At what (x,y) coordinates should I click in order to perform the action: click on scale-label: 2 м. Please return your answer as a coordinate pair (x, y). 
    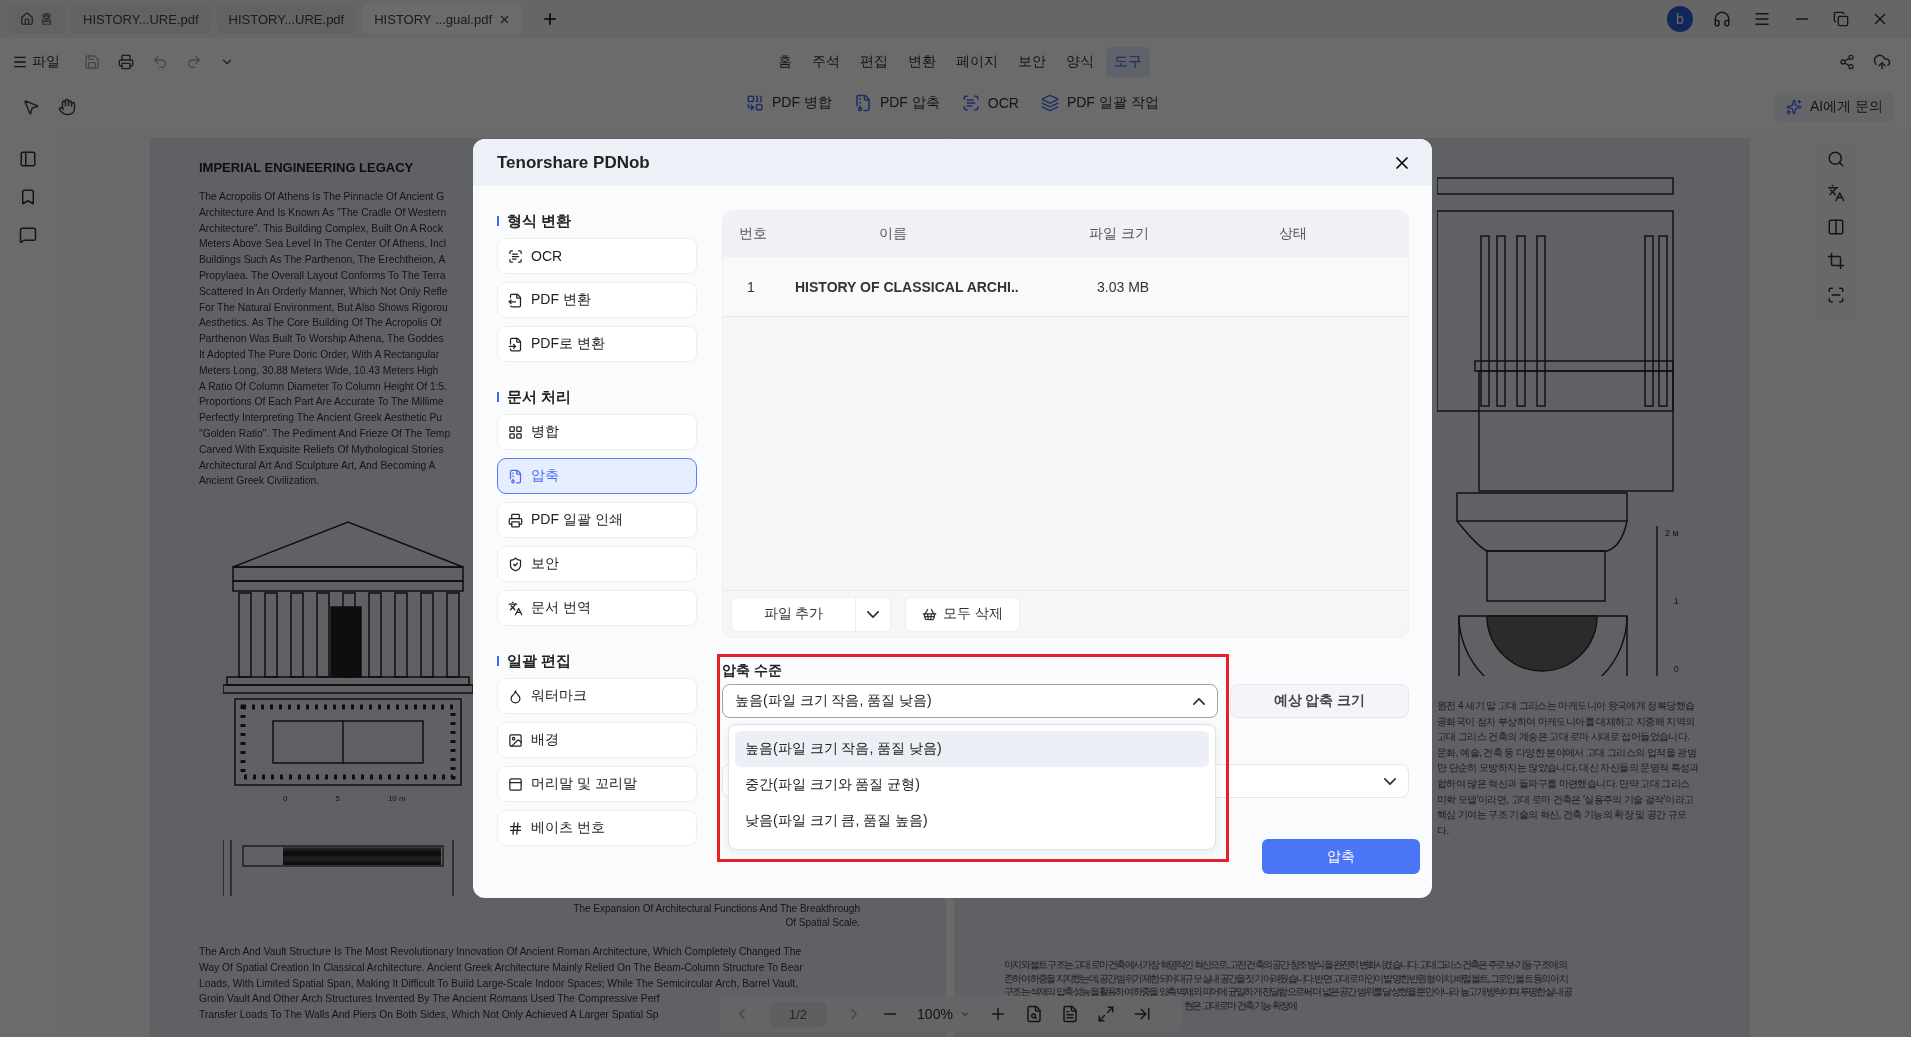
    Looking at the image, I should click on (1672, 533).